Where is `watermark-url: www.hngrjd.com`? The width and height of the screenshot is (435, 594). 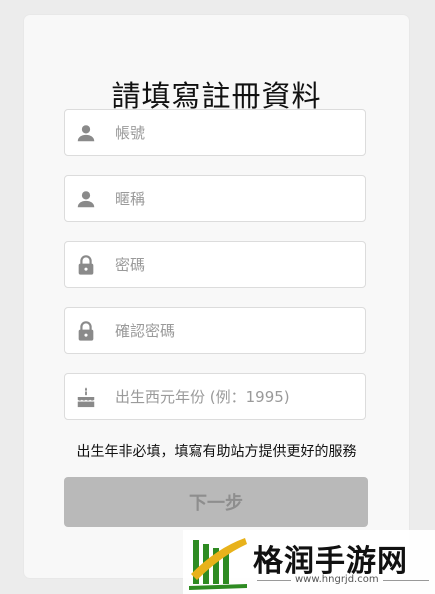
watermark-url: www.hngrjd.com is located at coordinates (337, 579).